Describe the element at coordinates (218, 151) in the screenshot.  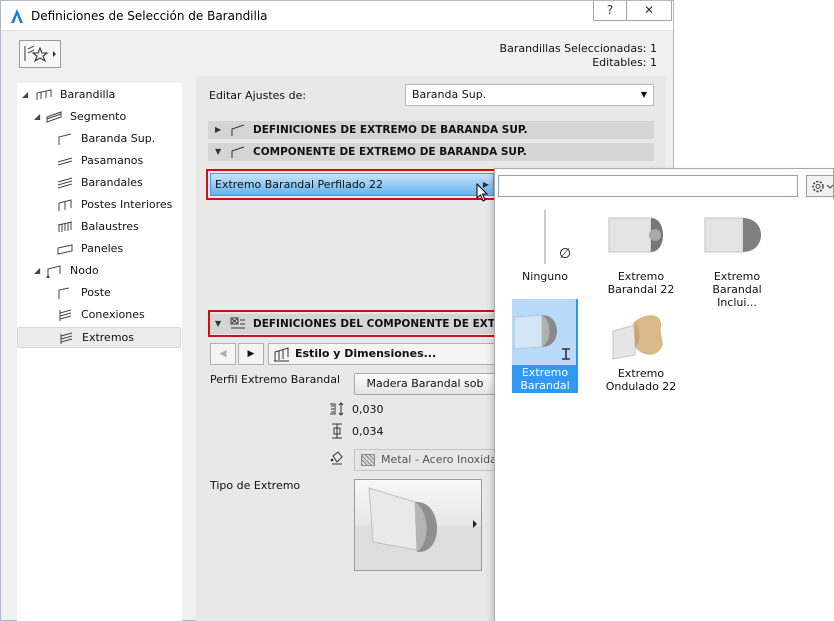
I see `expand-arrow-icon: ▼` at that location.